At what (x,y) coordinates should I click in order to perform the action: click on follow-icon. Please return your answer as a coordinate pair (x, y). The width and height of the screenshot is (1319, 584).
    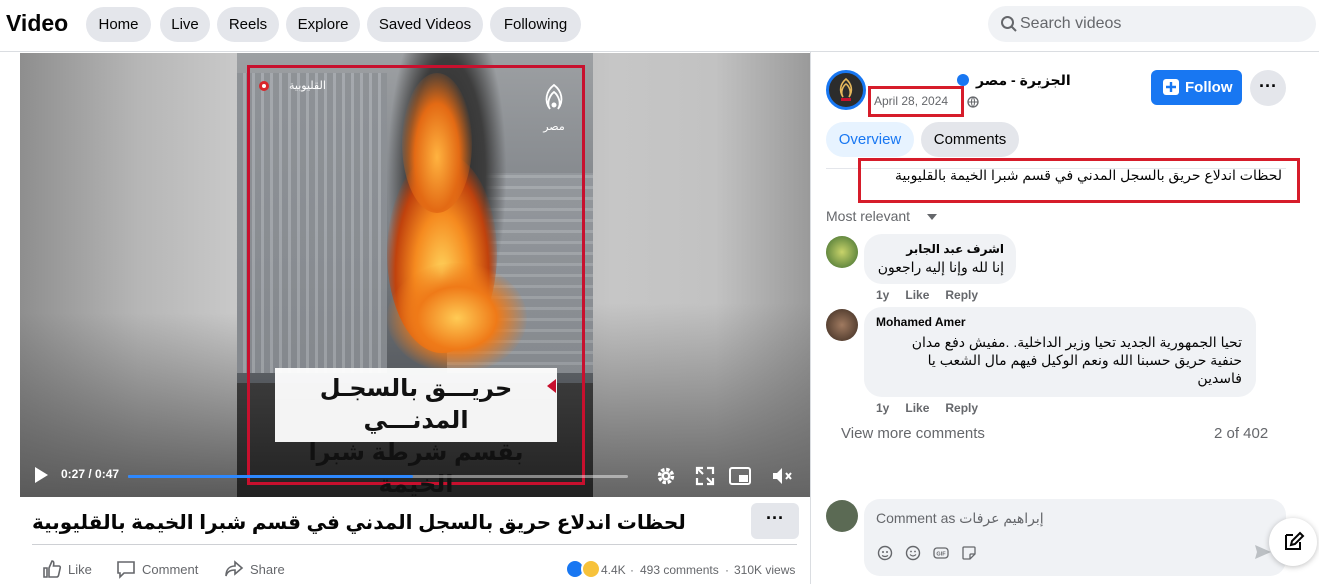
    Looking at the image, I should click on (1171, 87).